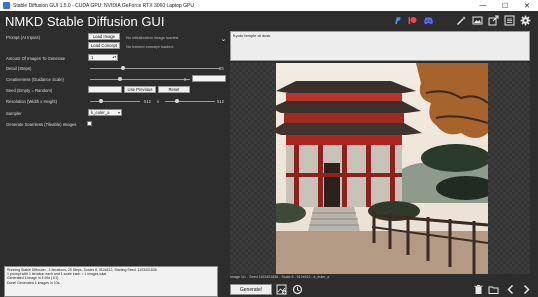 The image size is (538, 297). Describe the element at coordinates (140, 79) in the screenshot. I see `guidance-scale-slider-track` at that location.